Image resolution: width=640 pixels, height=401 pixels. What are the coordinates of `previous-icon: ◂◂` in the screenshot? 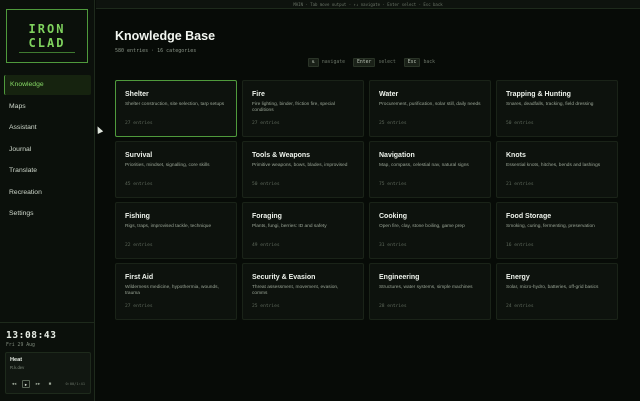 It's located at (14, 384).